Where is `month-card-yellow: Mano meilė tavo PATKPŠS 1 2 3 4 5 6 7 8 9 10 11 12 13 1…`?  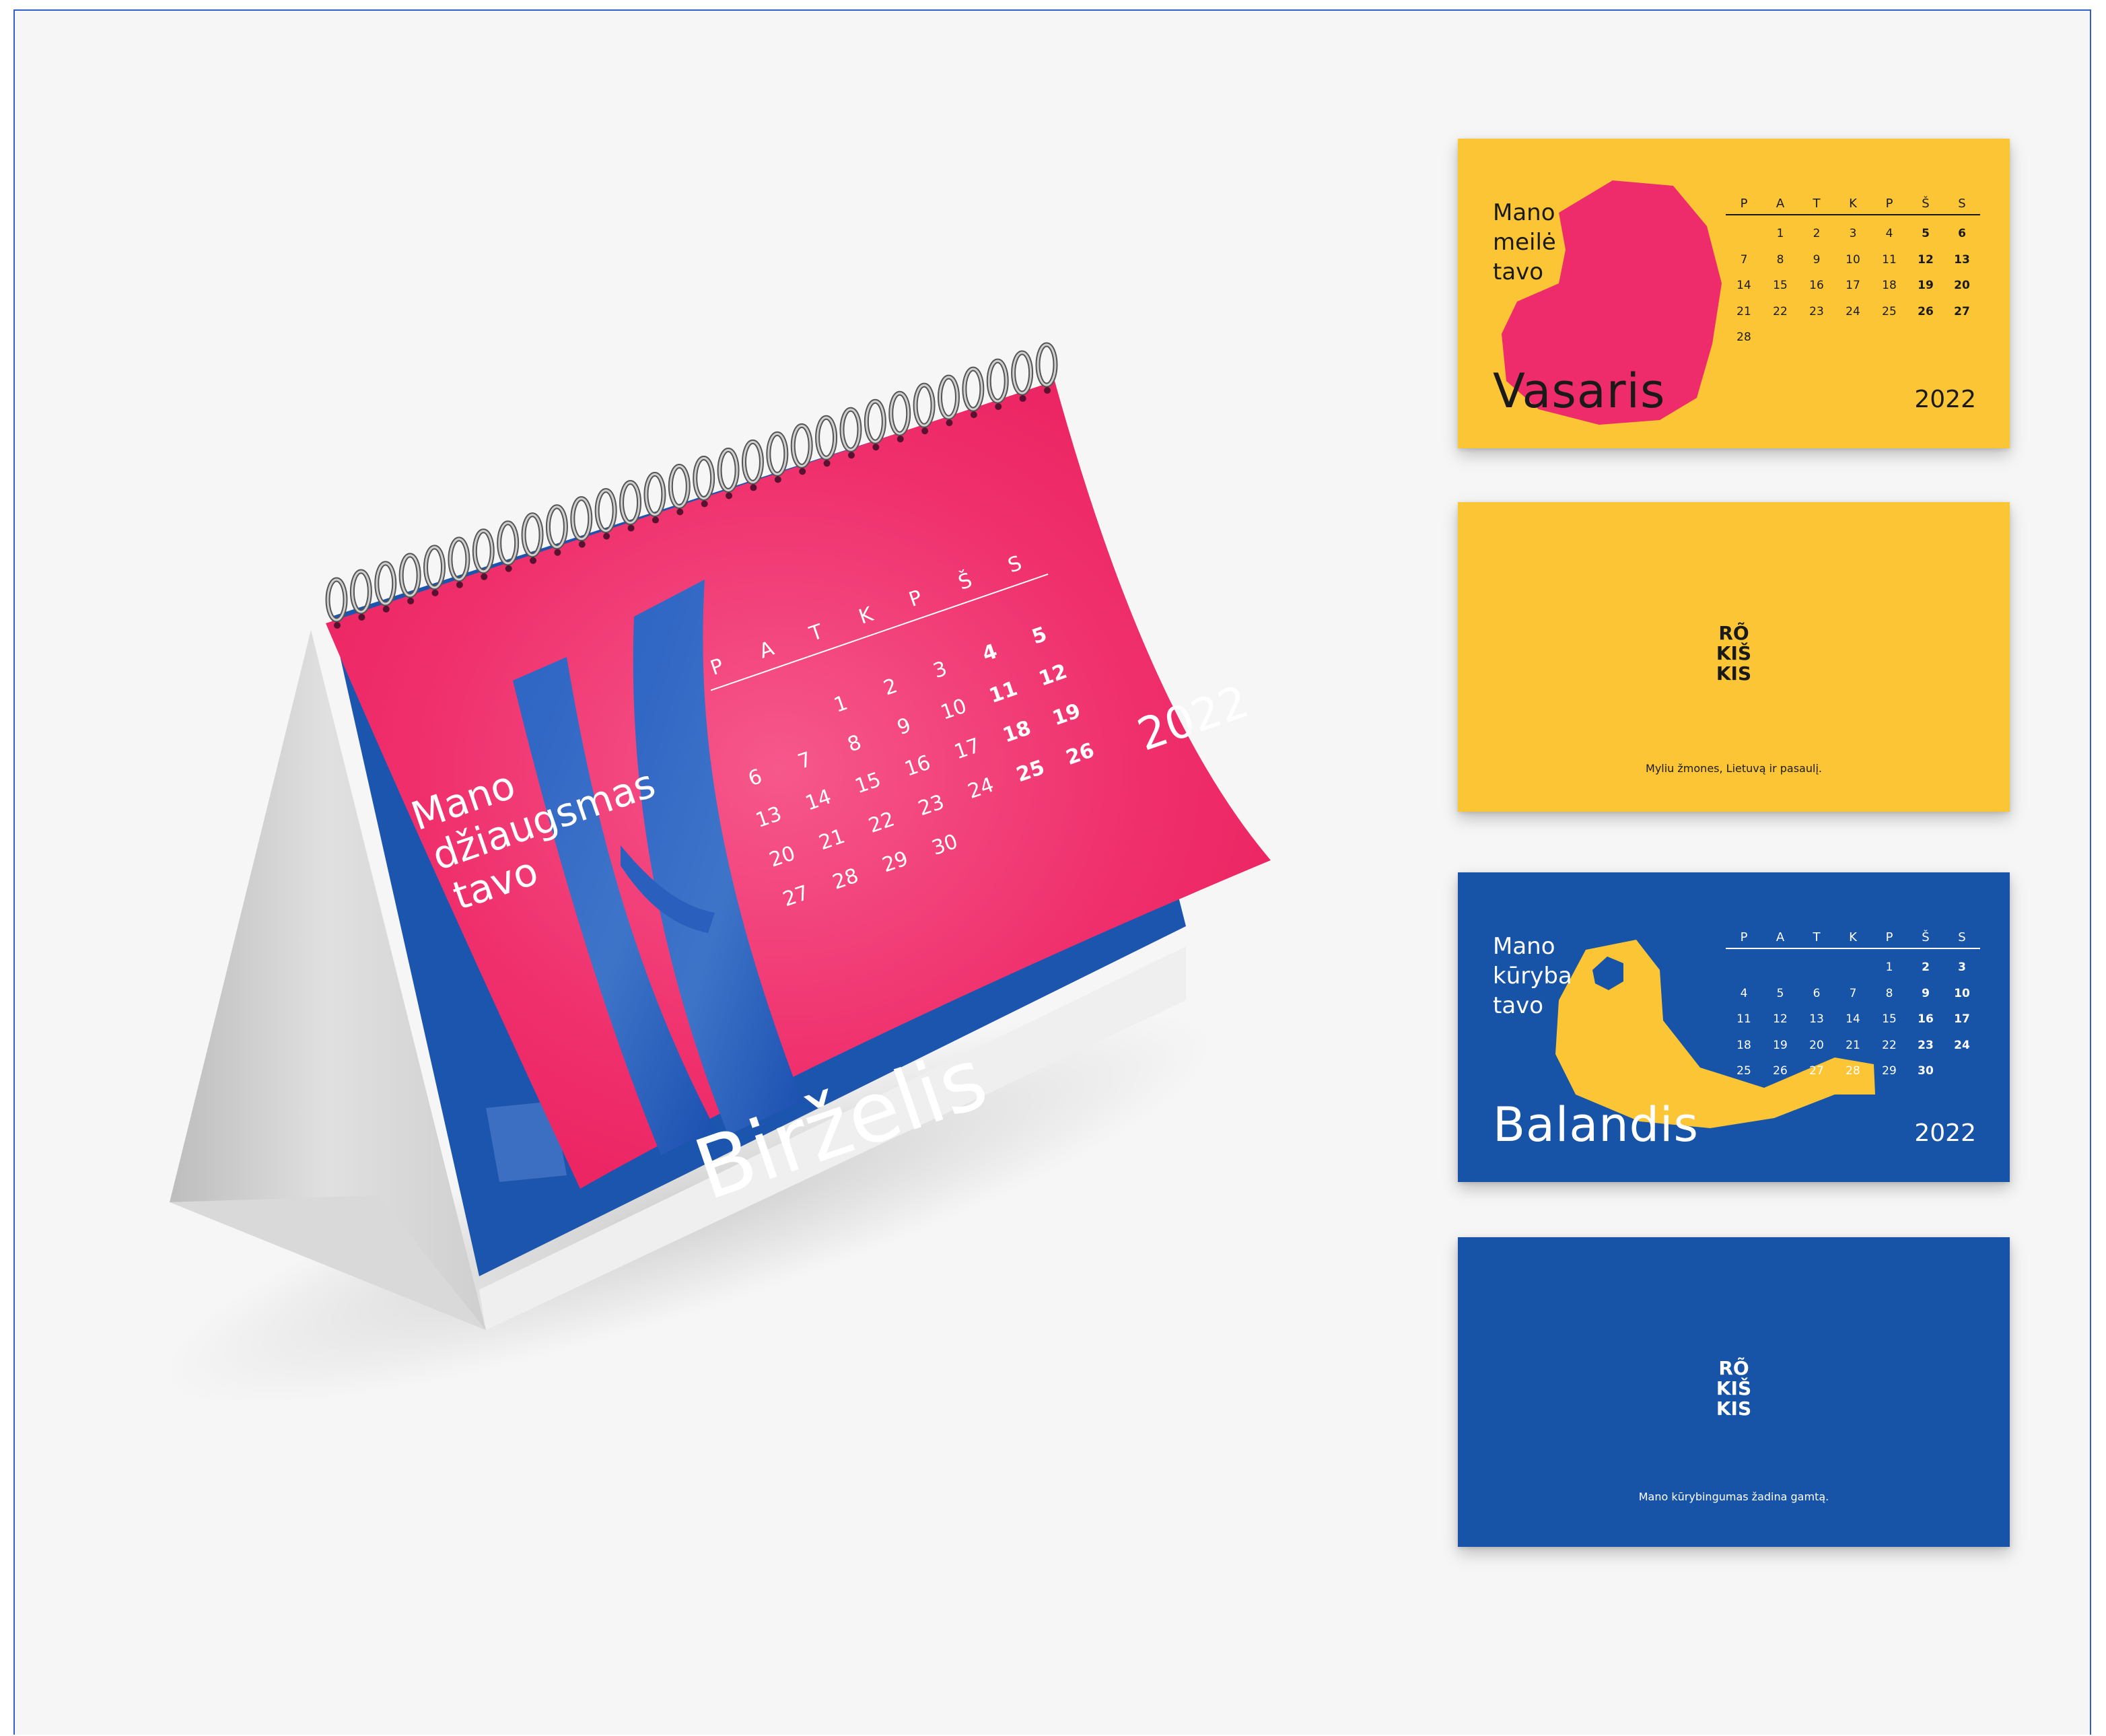
month-card-yellow: Mano meilė tavo PATKPŠS 1 2 3 4 5 6 7 8 9 10 11 12 13 1… is located at coordinates (1734, 293).